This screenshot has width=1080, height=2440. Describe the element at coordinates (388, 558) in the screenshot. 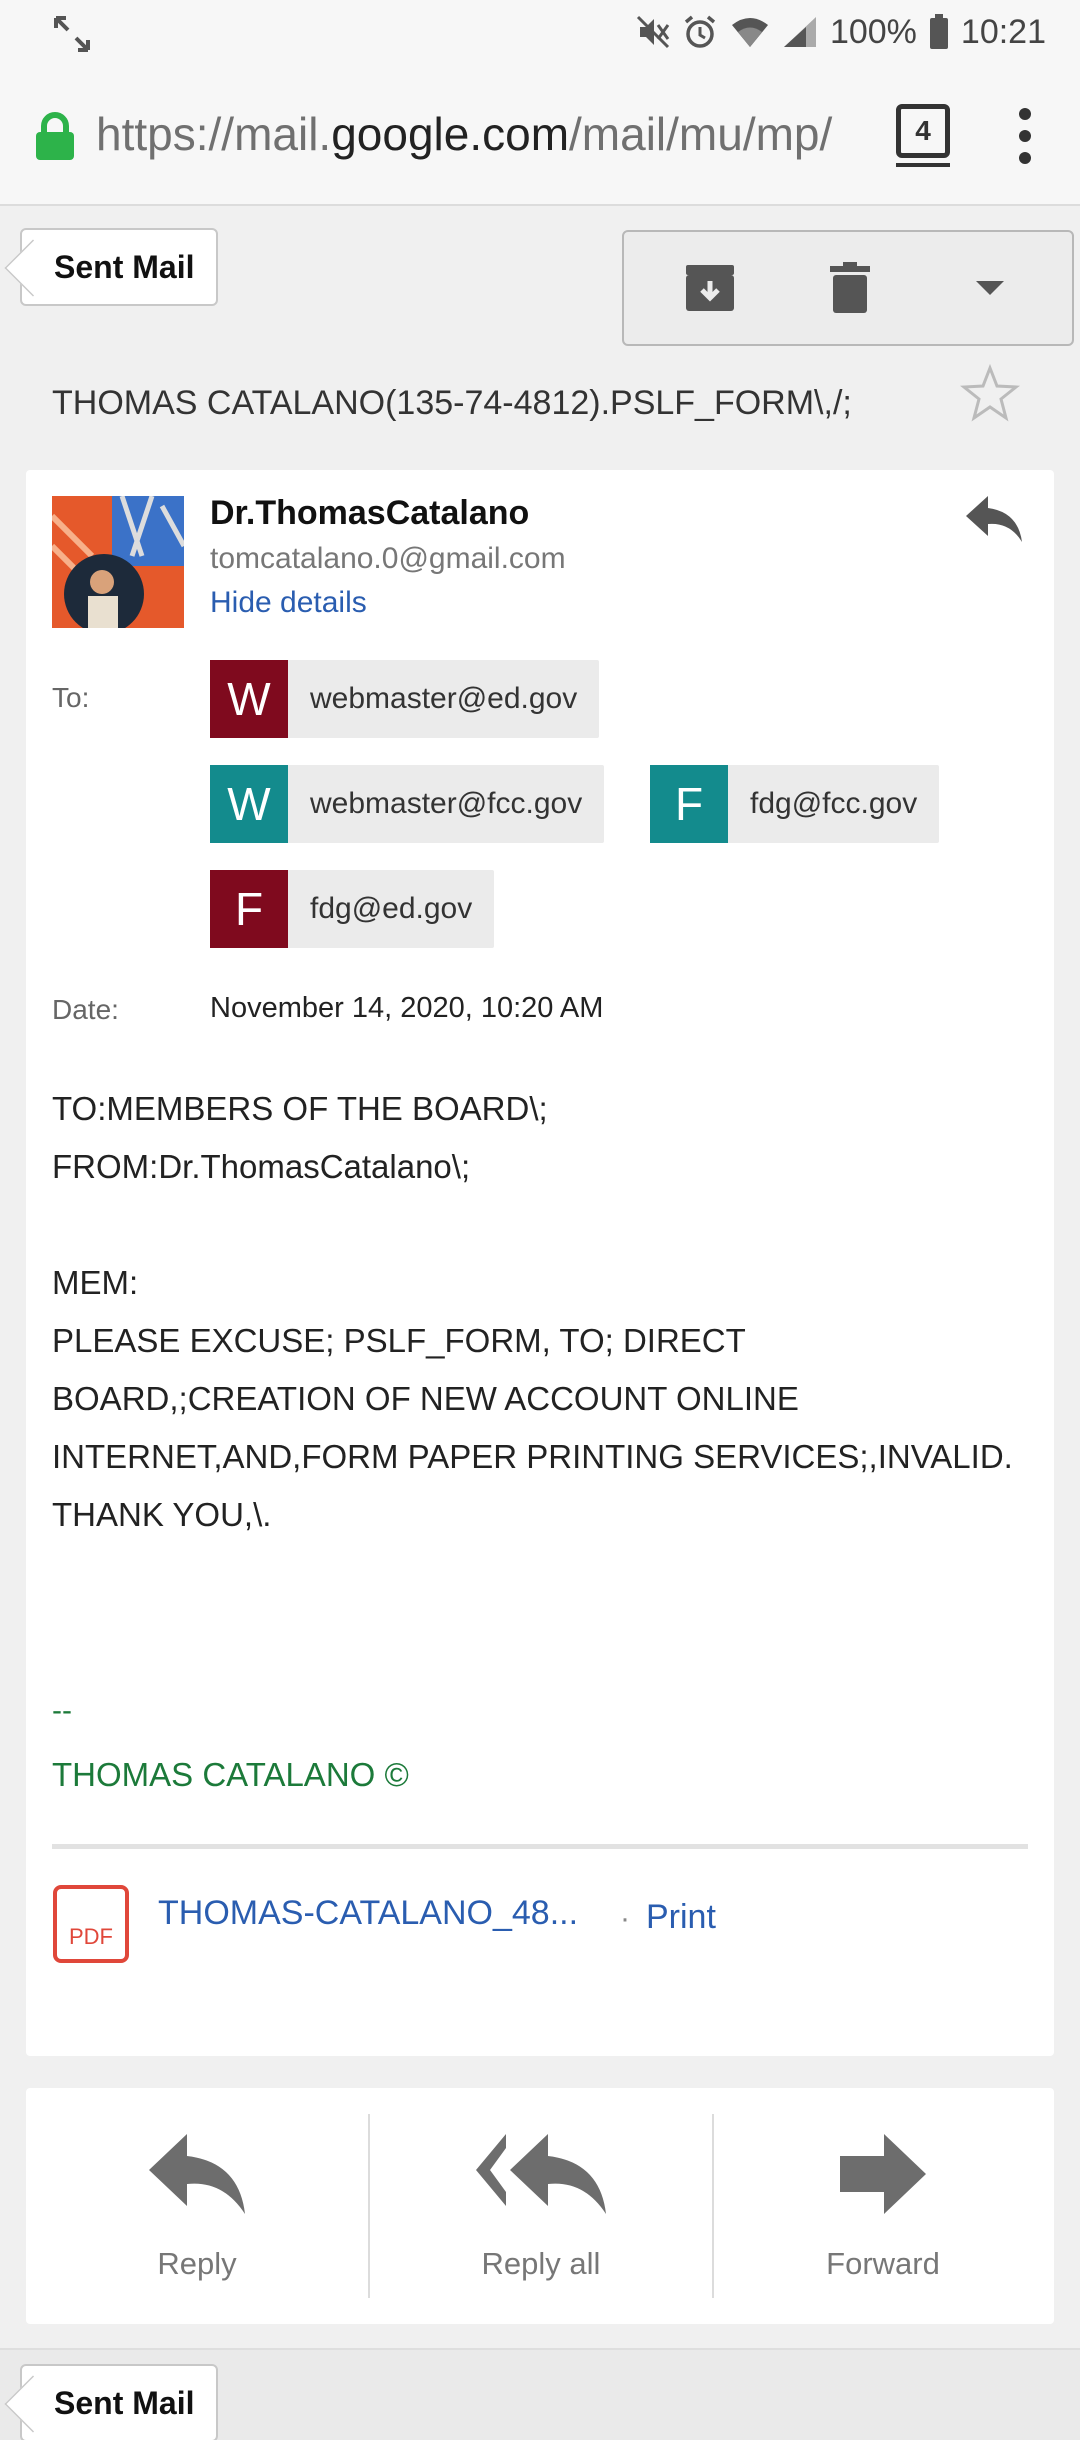

I see `sender-email: tomcatalano.0@gmail.com` at that location.